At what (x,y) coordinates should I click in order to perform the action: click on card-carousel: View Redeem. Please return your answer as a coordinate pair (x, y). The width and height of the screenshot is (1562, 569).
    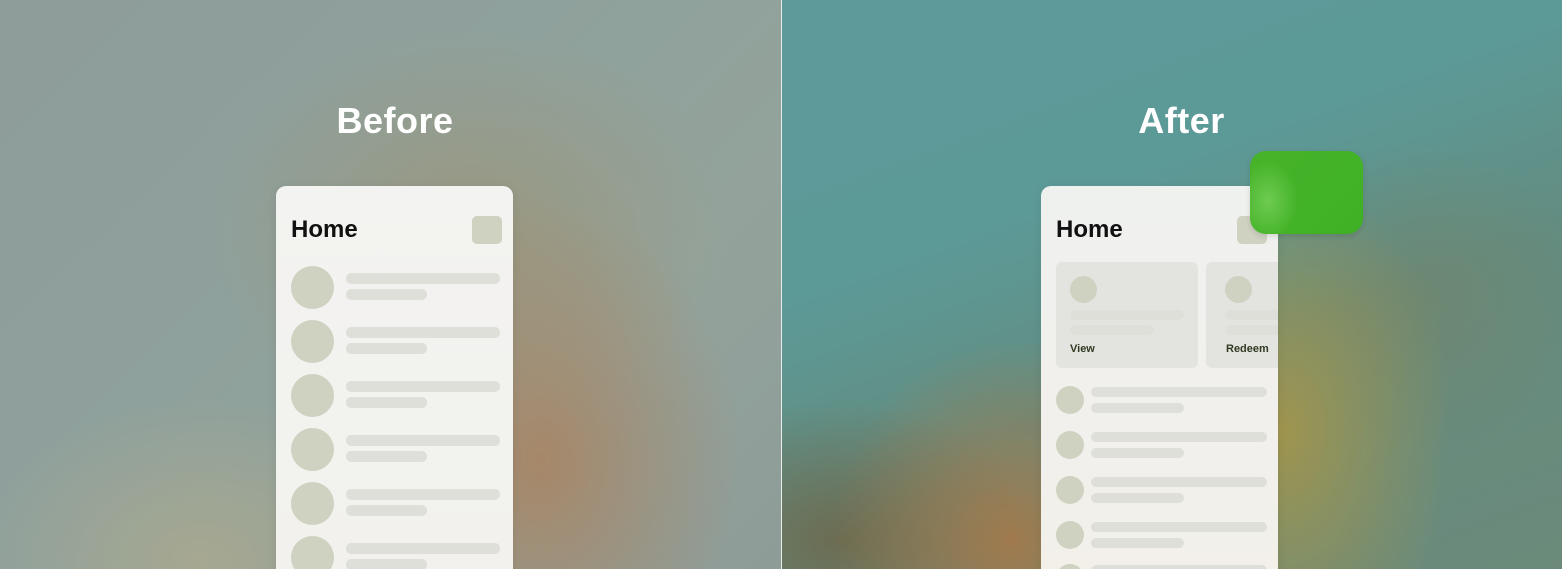
    Looking at the image, I should click on (1167, 315).